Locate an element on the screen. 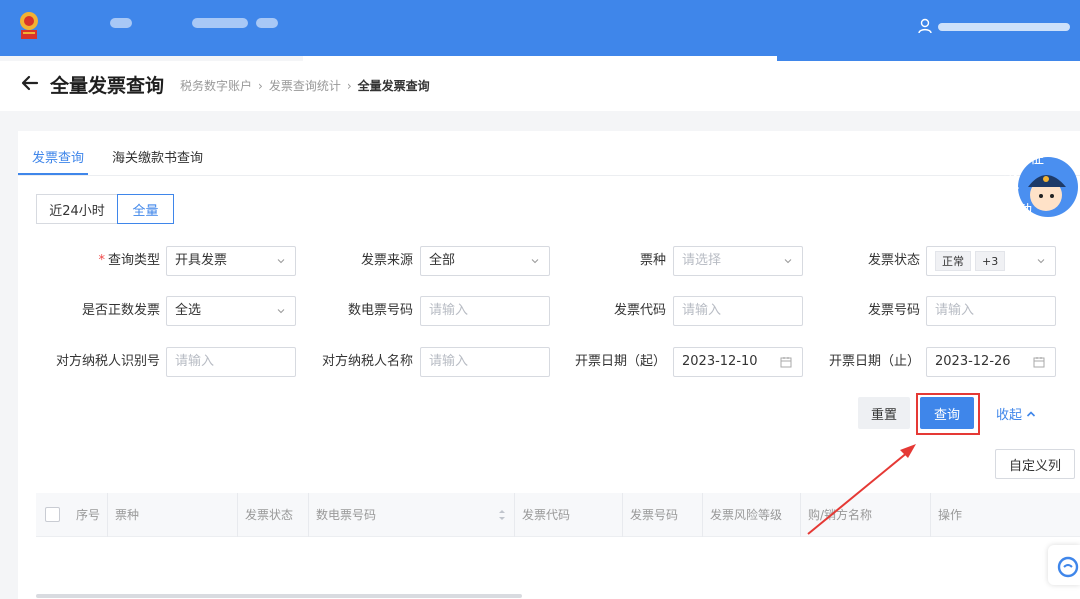 The width and height of the screenshot is (1080, 599). breadcrumb-item: 税务数字账户 is located at coordinates (216, 85).